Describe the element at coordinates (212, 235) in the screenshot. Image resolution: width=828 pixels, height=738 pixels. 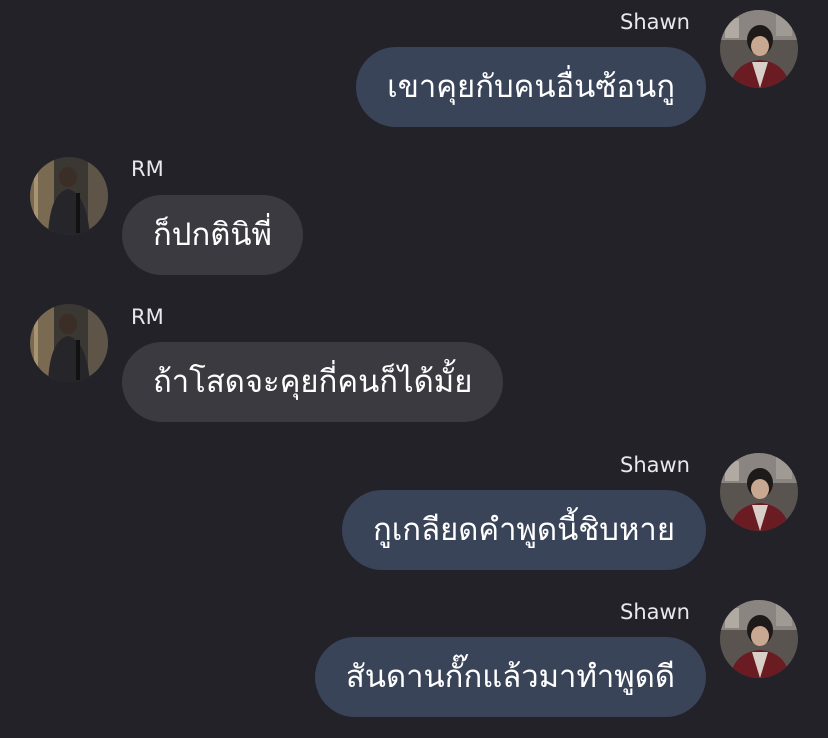
I see `message-bubble: ก็ปกตินิพี่` at that location.